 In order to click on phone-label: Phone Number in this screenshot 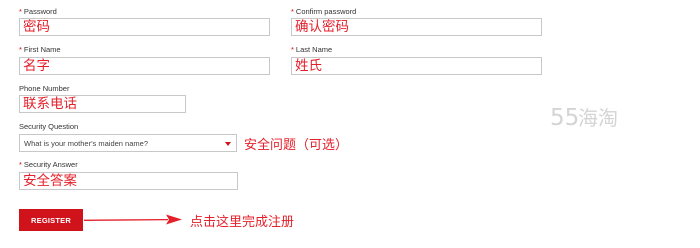, I will do `click(44, 89)`.